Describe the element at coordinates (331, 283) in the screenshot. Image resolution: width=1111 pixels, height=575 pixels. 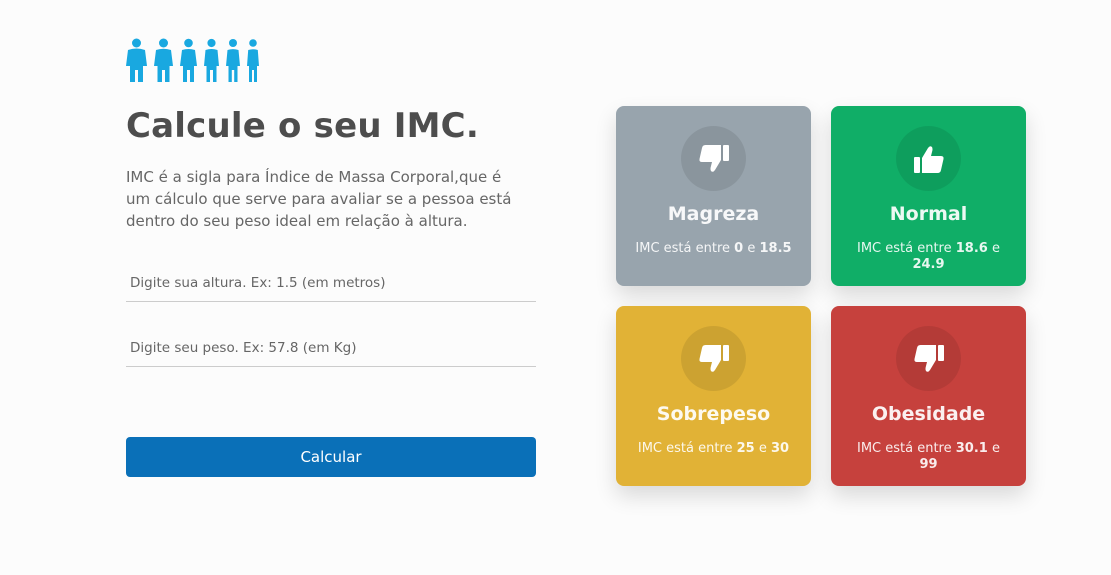
I see `height-input` at that location.